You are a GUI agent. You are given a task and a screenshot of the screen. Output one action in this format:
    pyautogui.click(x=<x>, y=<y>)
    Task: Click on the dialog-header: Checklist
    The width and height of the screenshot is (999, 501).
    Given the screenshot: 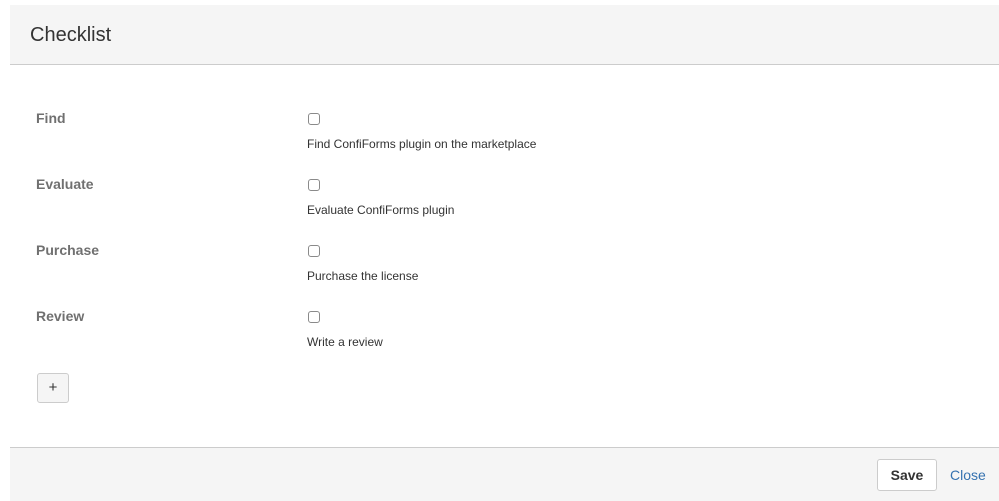 What is the action you would take?
    pyautogui.click(x=504, y=35)
    